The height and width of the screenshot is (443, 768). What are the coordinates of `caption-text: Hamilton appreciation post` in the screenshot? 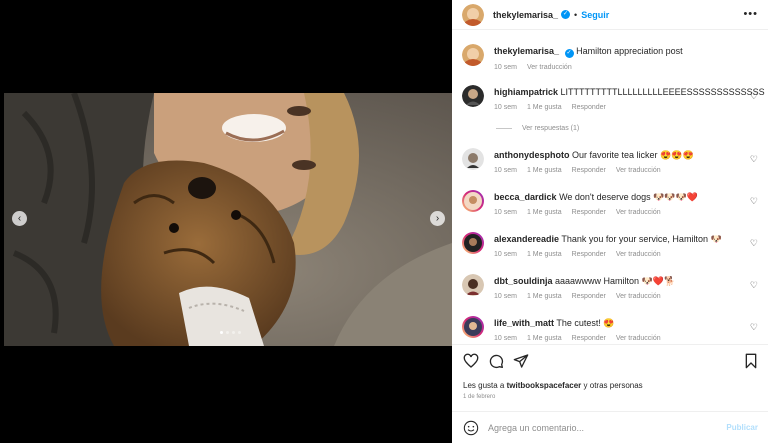 It's located at (629, 51).